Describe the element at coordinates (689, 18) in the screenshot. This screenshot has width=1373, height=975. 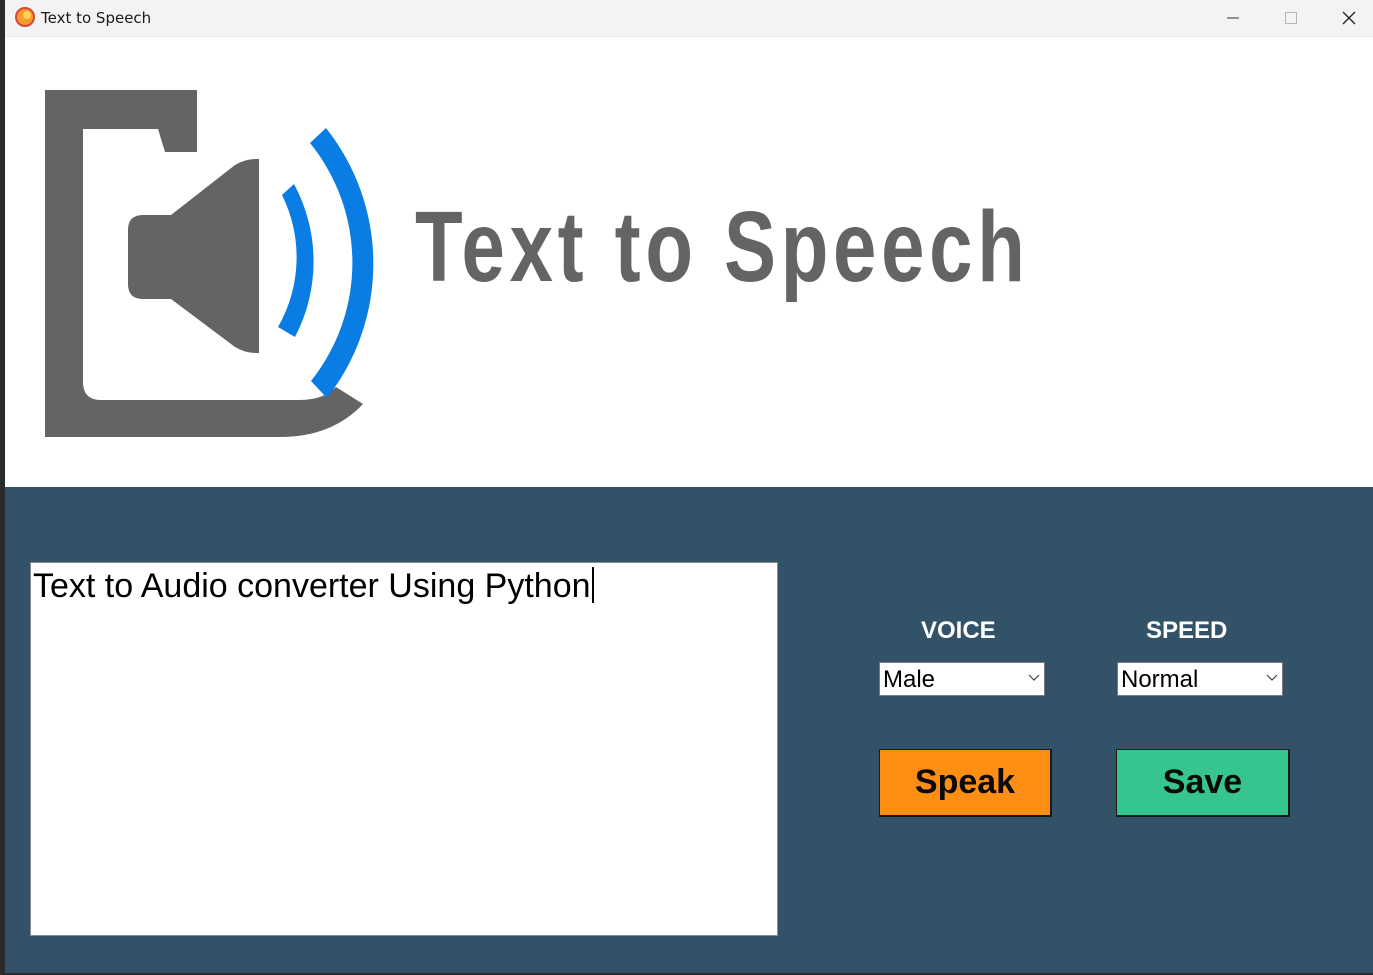
I see `title-bar: Text to Speech` at that location.